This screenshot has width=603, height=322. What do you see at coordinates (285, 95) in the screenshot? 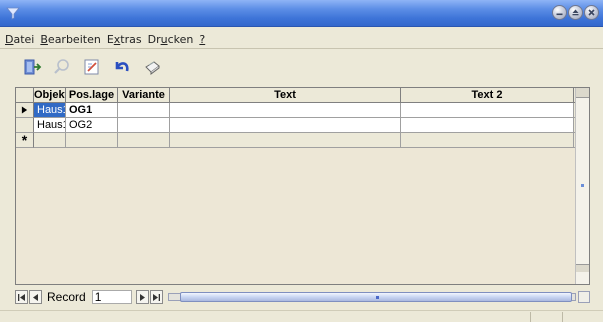
I see `column-header-text: Text` at bounding box center [285, 95].